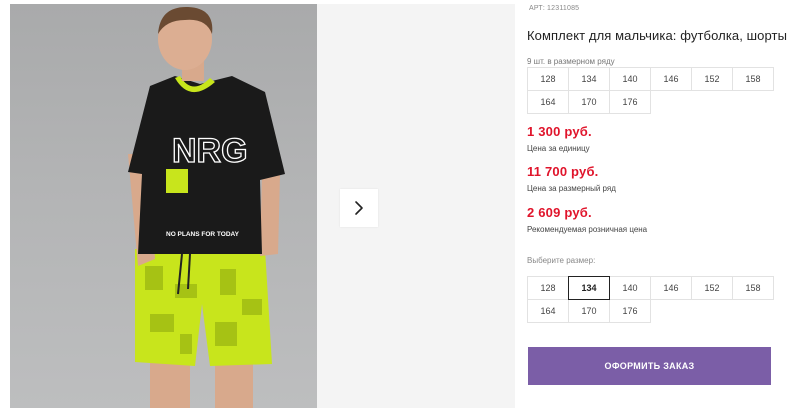 This screenshot has width=800, height=408. What do you see at coordinates (671, 288) in the screenshot?
I see `size-option-146: 146` at bounding box center [671, 288].